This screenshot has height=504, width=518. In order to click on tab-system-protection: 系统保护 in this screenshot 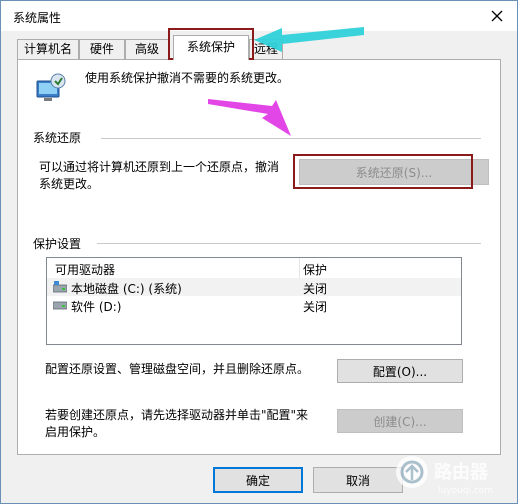, I will do `click(211, 47)`.